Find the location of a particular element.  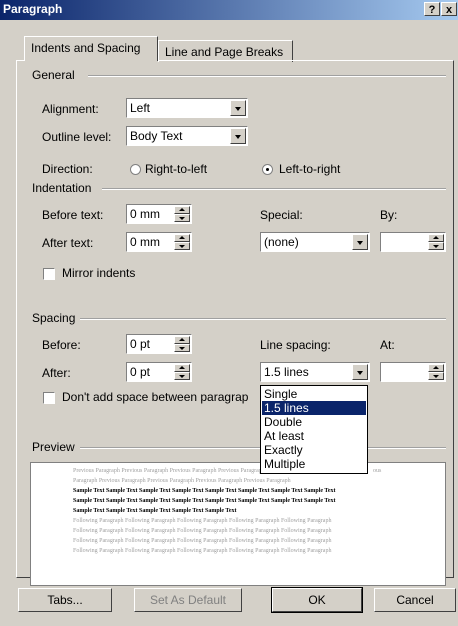

by-input is located at coordinates (413, 242).